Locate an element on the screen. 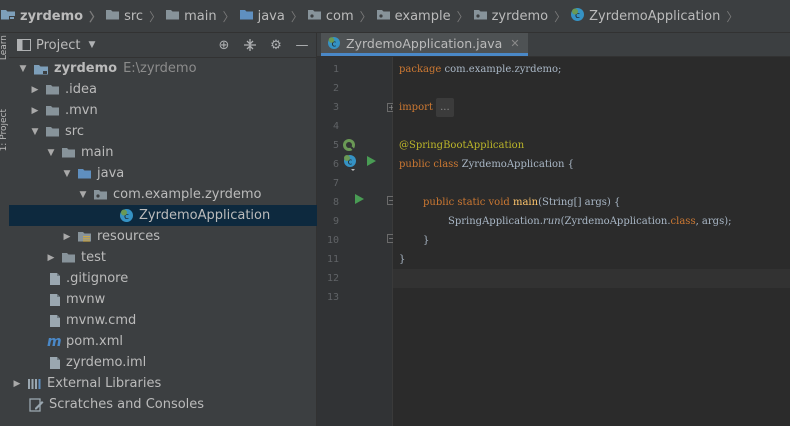 The height and width of the screenshot is (426, 790). close-tab-icon: ✕ is located at coordinates (514, 43).